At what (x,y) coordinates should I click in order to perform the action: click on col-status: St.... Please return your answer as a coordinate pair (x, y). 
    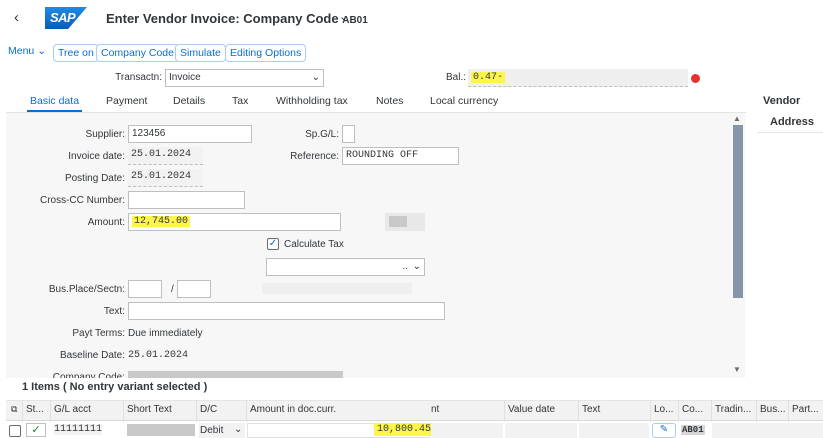
    Looking at the image, I should click on (35, 409).